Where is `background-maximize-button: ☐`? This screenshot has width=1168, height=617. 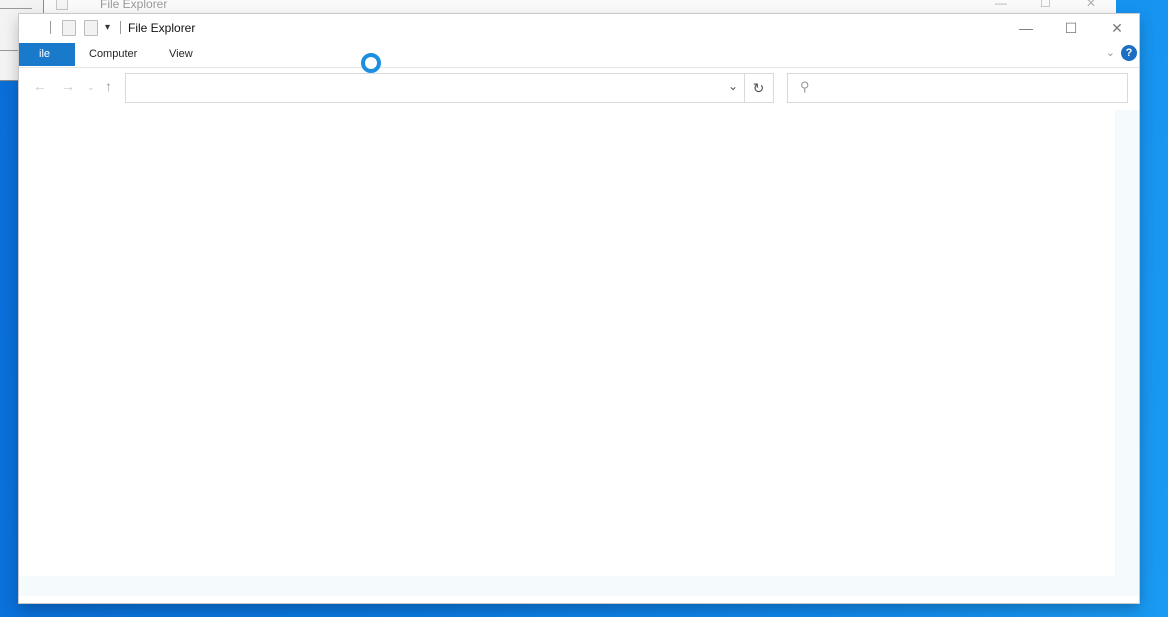 background-maximize-button: ☐ is located at coordinates (1045, 5).